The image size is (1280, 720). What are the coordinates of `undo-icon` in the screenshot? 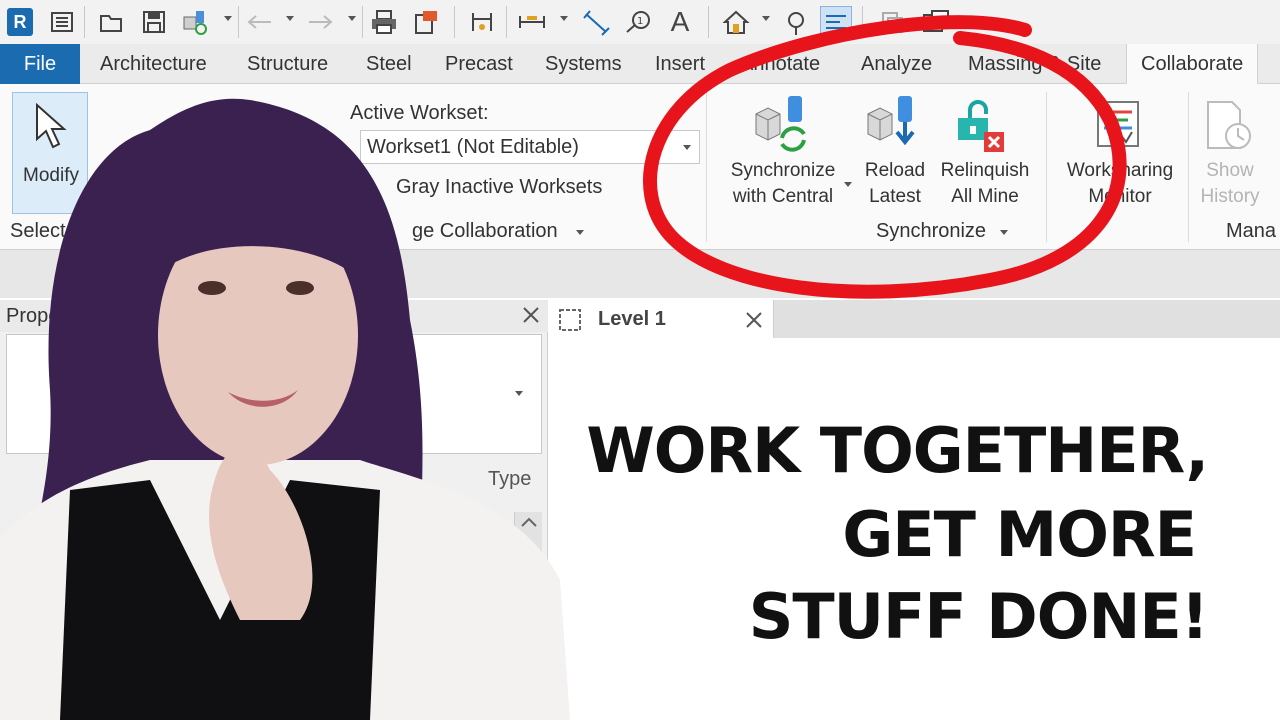 It's located at (260, 22).